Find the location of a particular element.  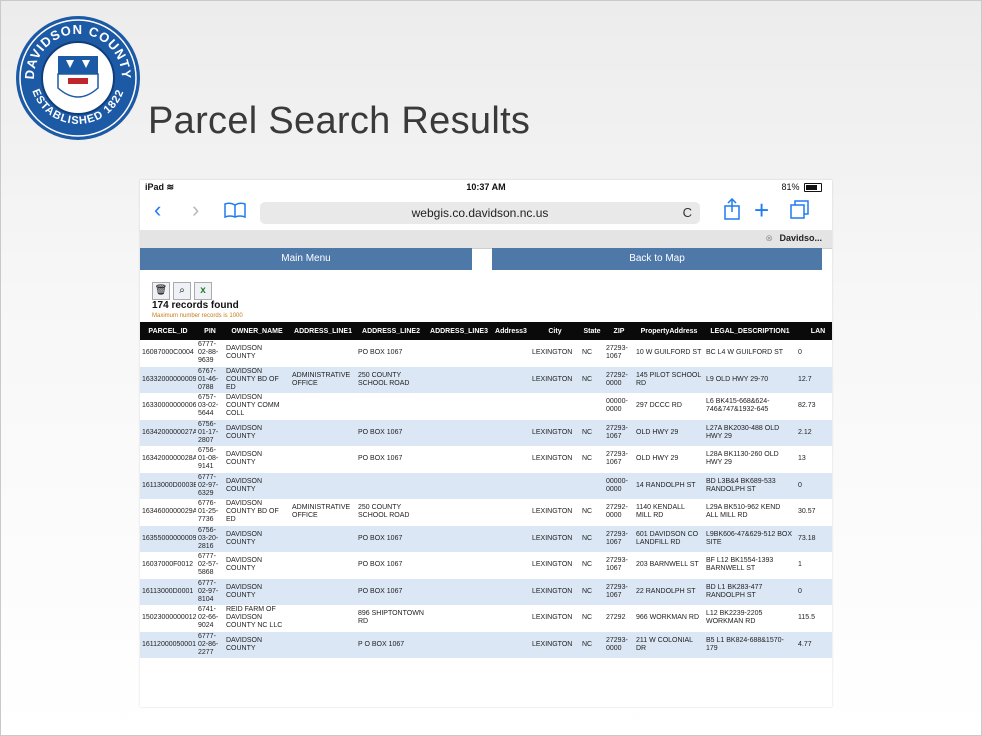

close-tab-icon: ⊗ is located at coordinates (769, 238).